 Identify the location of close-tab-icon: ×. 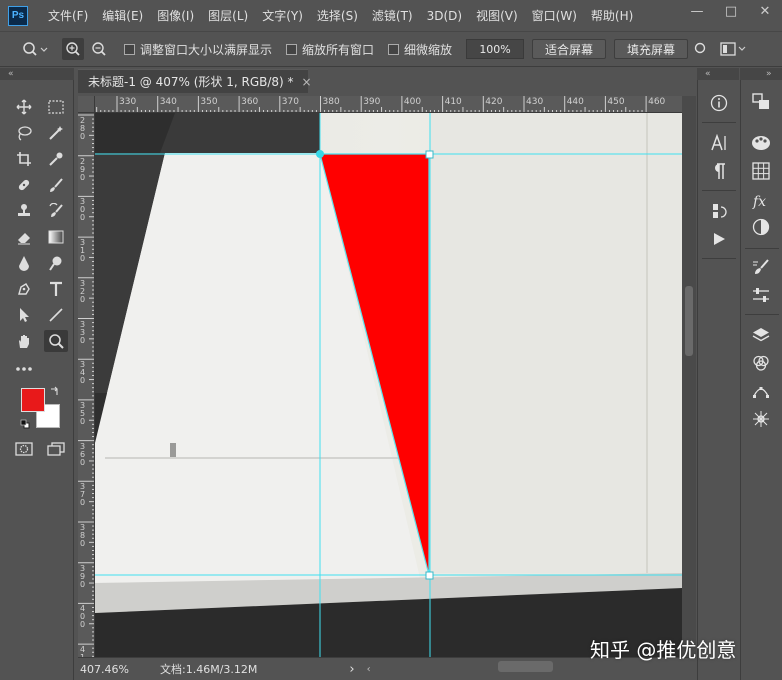
(307, 82).